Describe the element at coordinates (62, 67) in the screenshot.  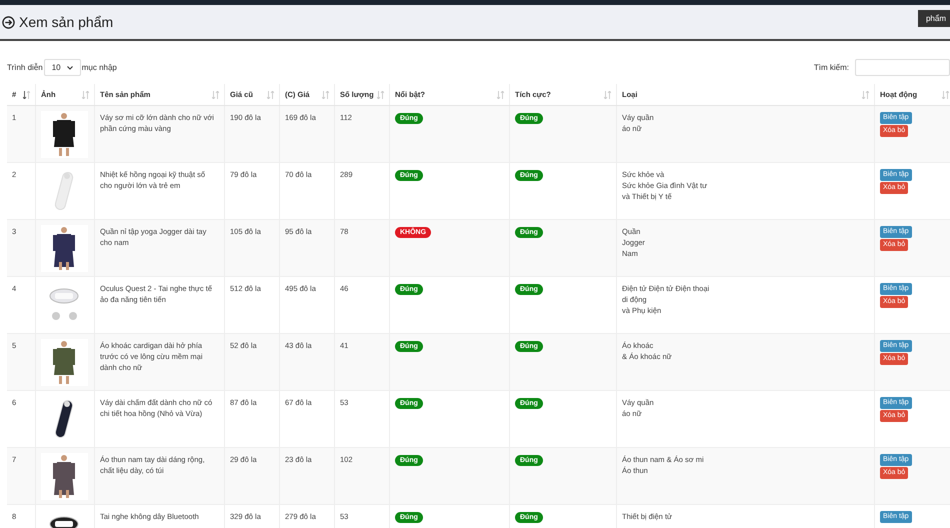
I see `entries-select: 10` at that location.